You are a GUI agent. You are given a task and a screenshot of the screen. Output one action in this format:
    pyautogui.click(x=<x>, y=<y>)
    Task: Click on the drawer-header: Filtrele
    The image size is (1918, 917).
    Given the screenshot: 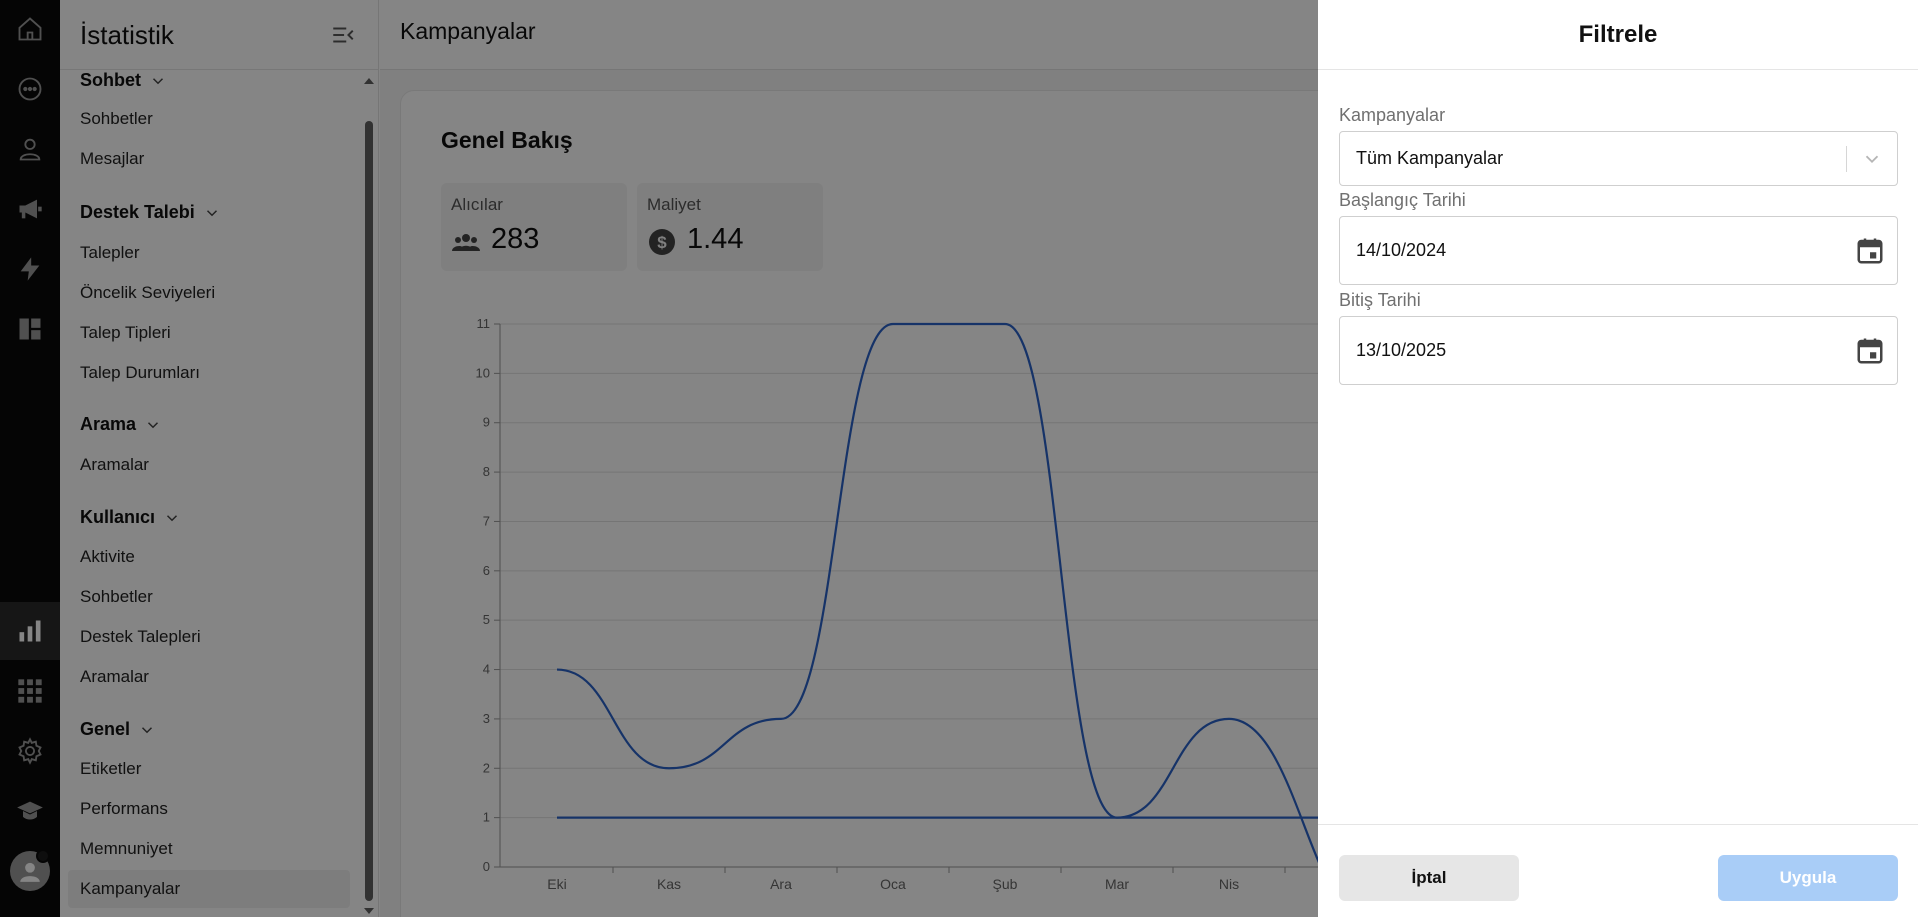 What is the action you would take?
    pyautogui.click(x=1618, y=35)
    